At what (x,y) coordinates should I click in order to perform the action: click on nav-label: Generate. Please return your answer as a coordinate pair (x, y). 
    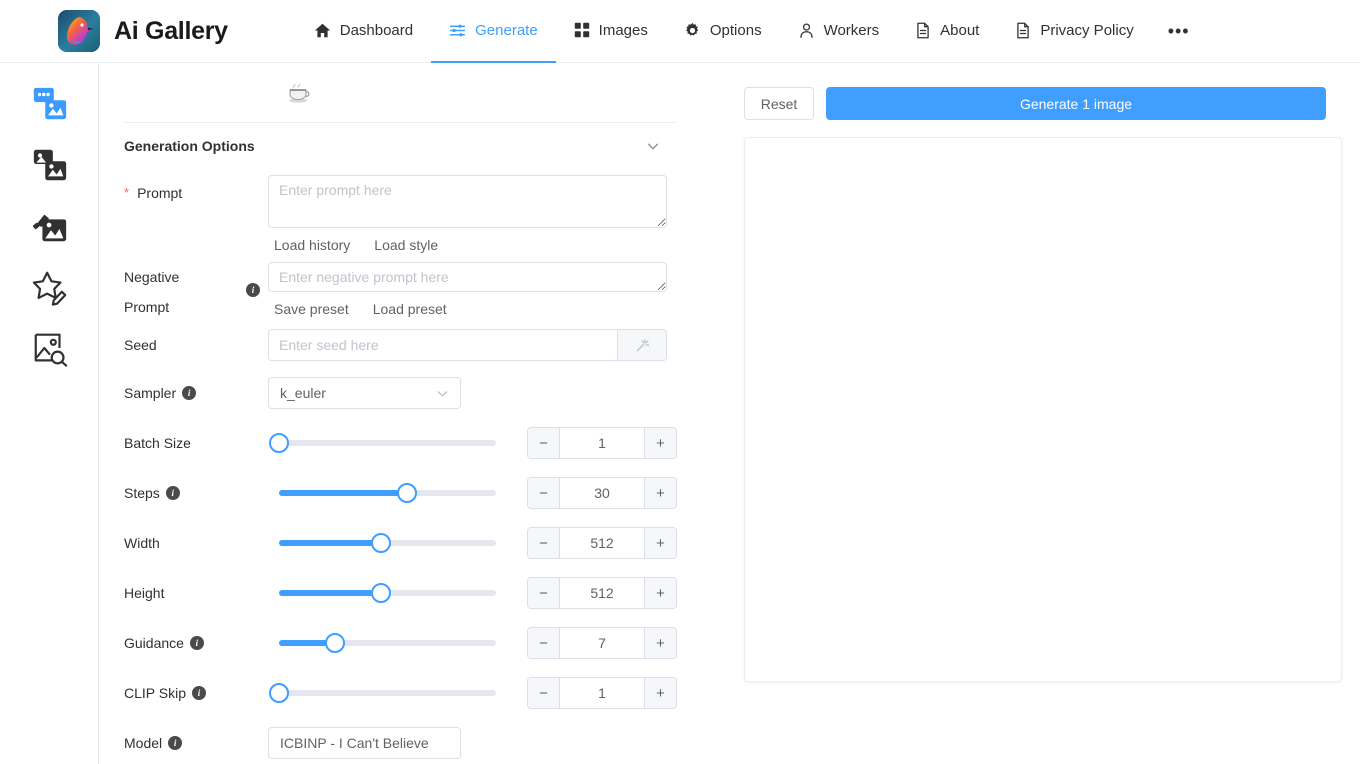
    Looking at the image, I should click on (506, 30).